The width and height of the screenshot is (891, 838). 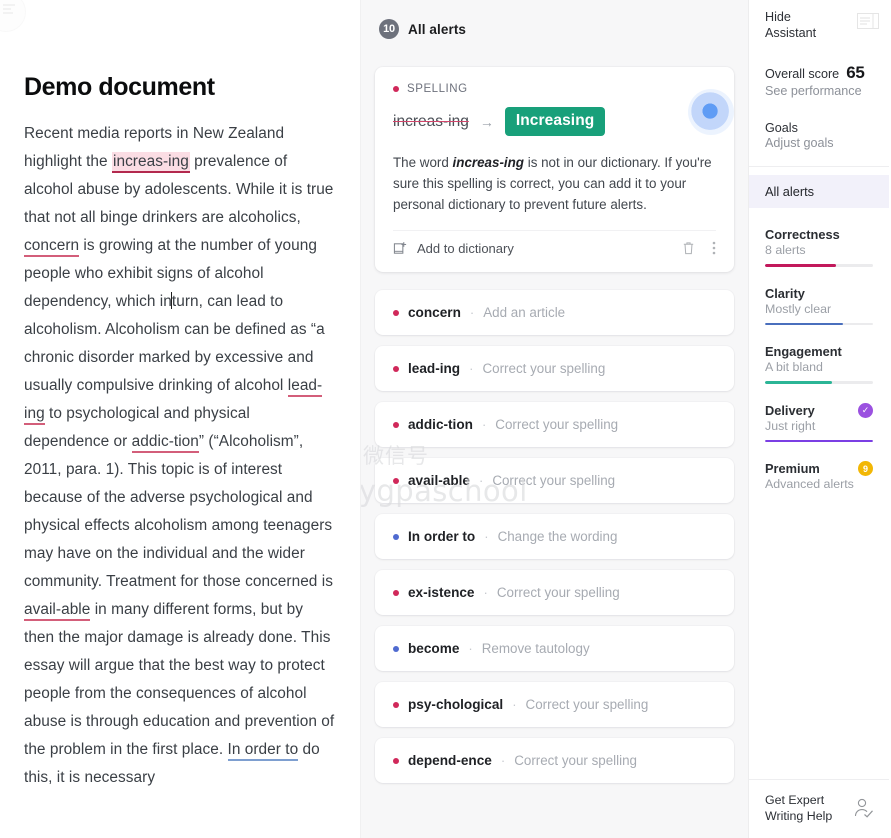 What do you see at coordinates (802, 234) in the screenshot?
I see `metric-name: Correctness` at bounding box center [802, 234].